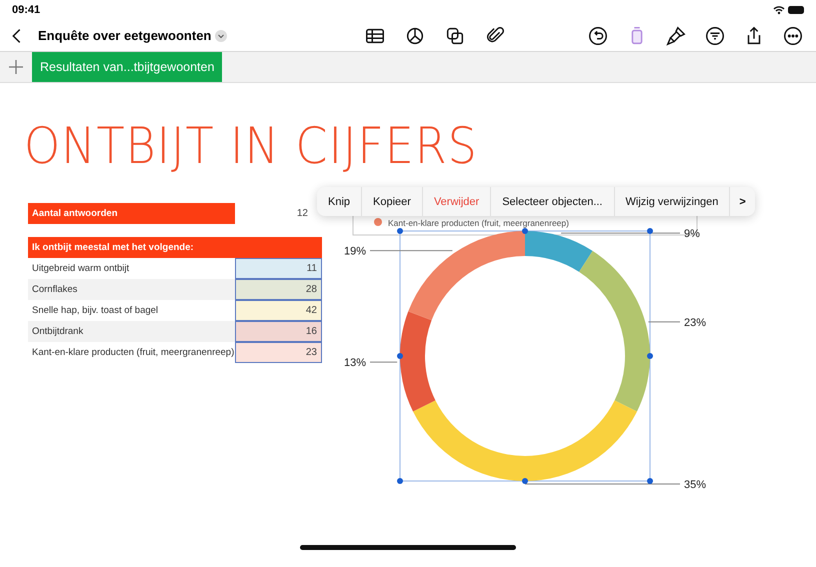 The image size is (816, 567). I want to click on chevron-icon, so click(221, 36).